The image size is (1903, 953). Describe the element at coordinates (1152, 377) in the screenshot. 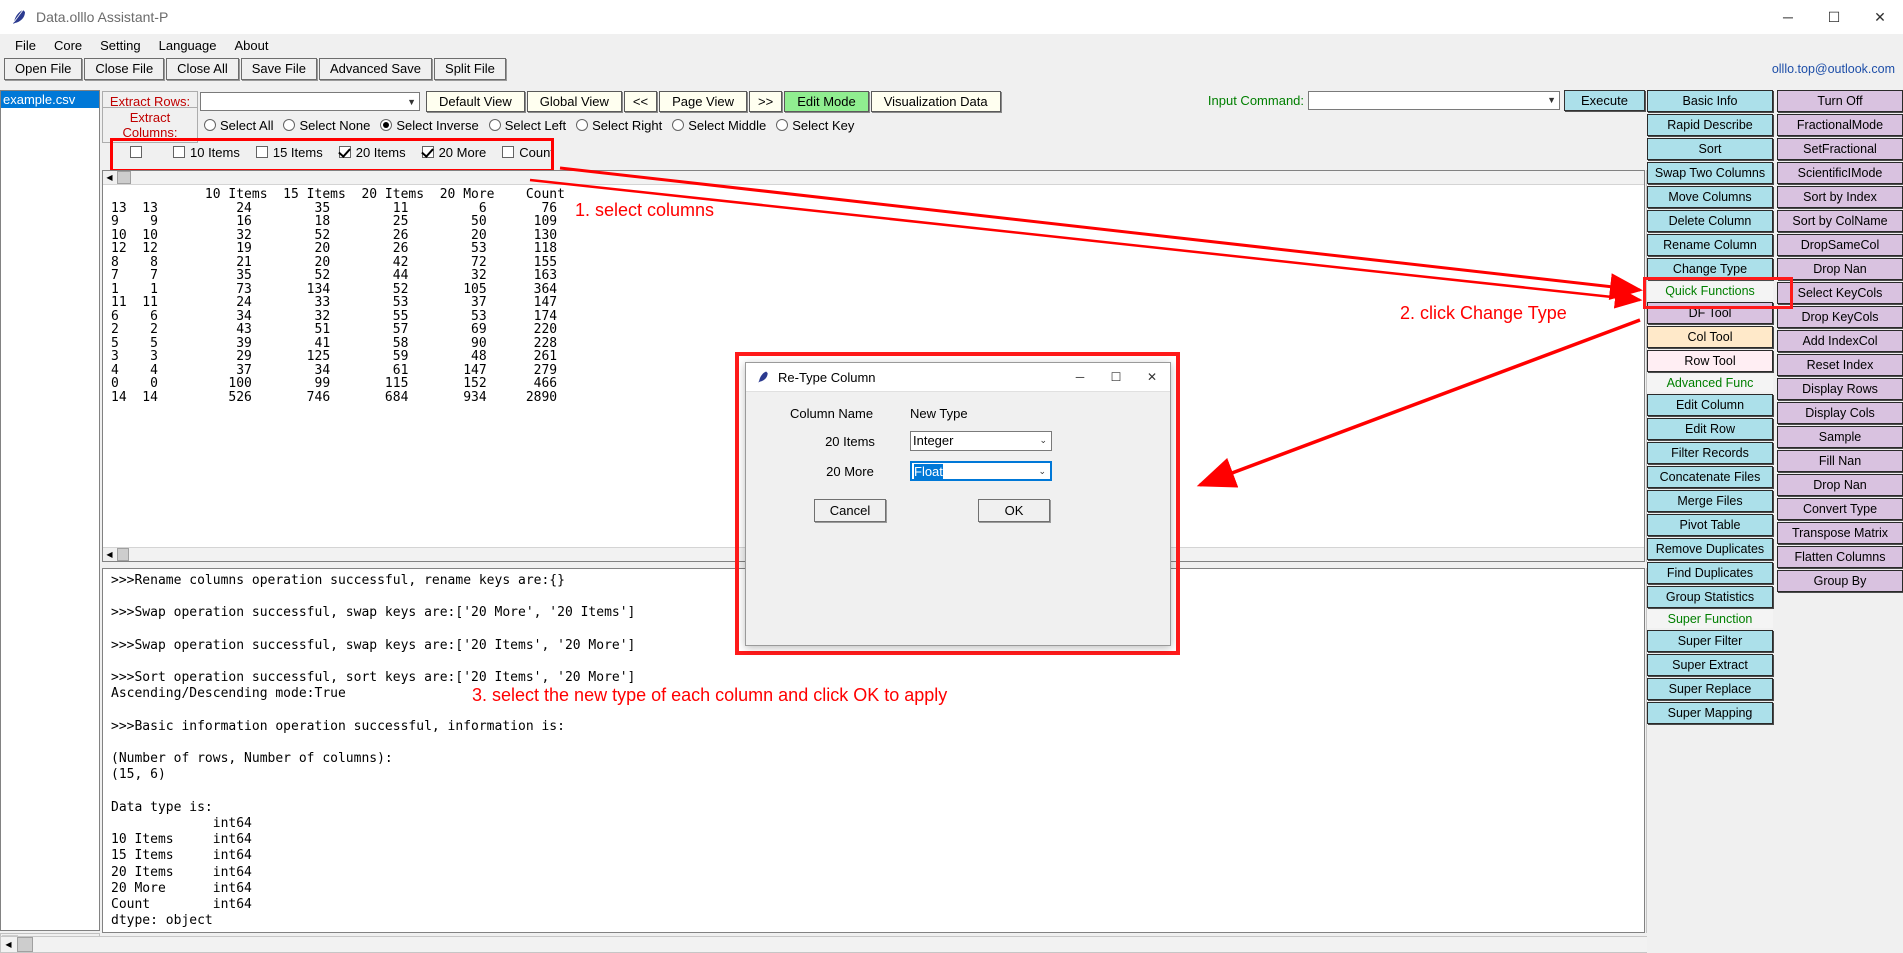

I see `dialog-close-button: ✕` at that location.